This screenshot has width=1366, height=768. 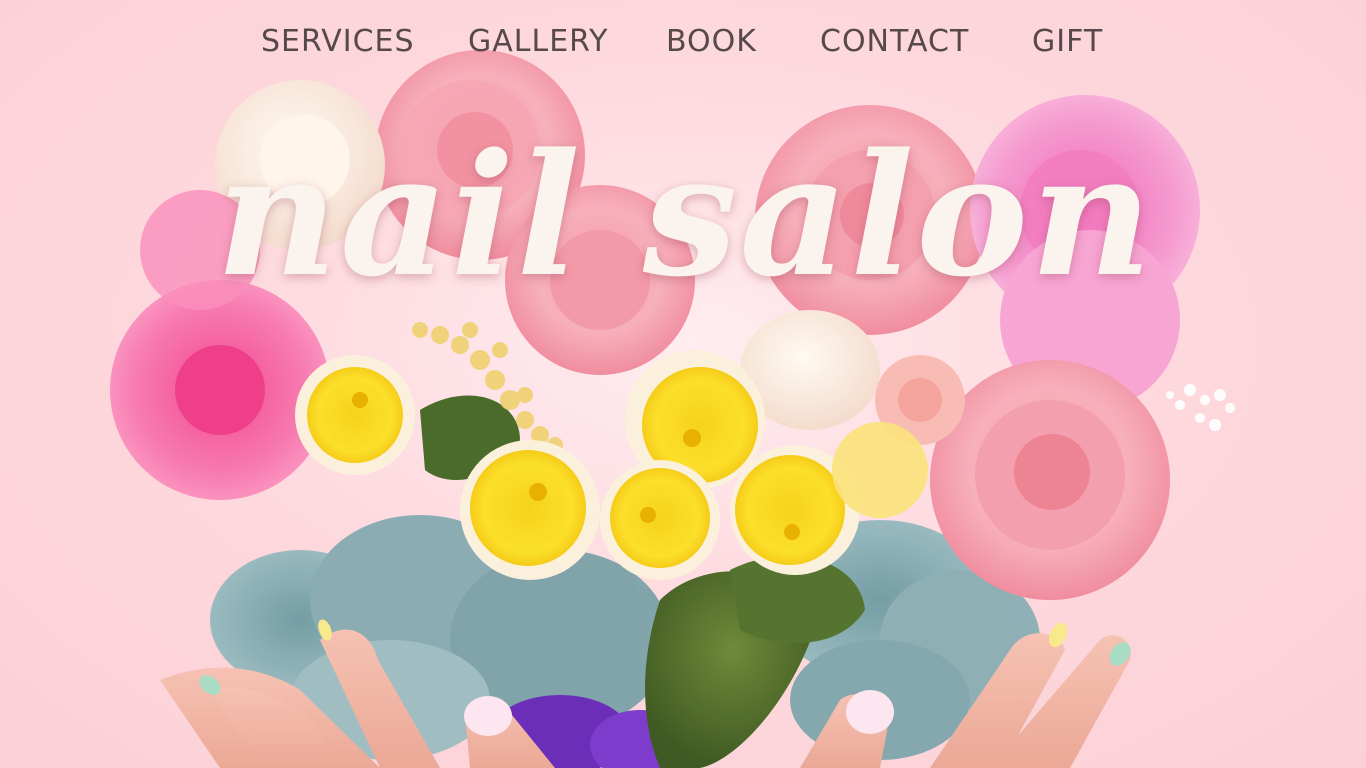 I want to click on nav-contact-link: CONTACT, so click(x=894, y=42).